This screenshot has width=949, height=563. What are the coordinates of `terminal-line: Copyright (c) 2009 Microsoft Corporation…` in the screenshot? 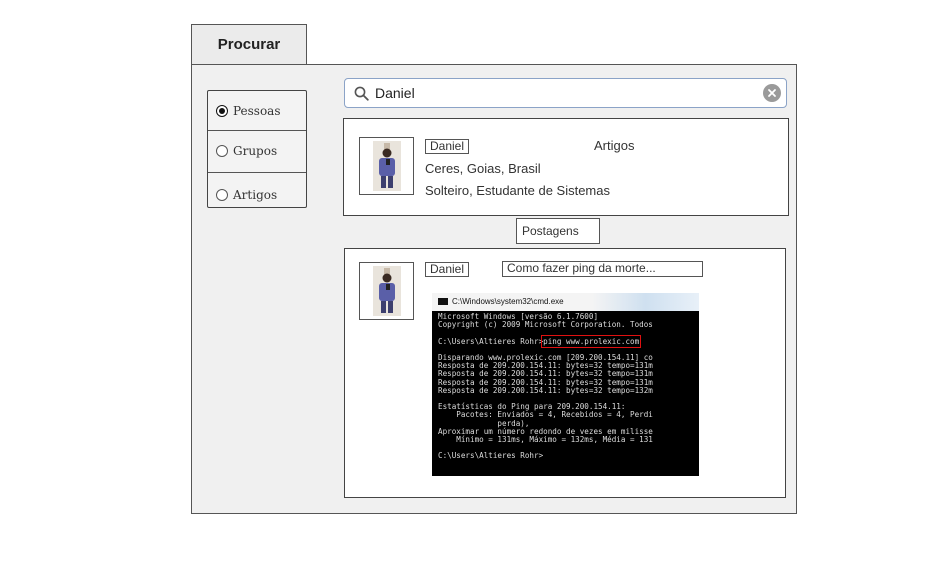 It's located at (545, 325).